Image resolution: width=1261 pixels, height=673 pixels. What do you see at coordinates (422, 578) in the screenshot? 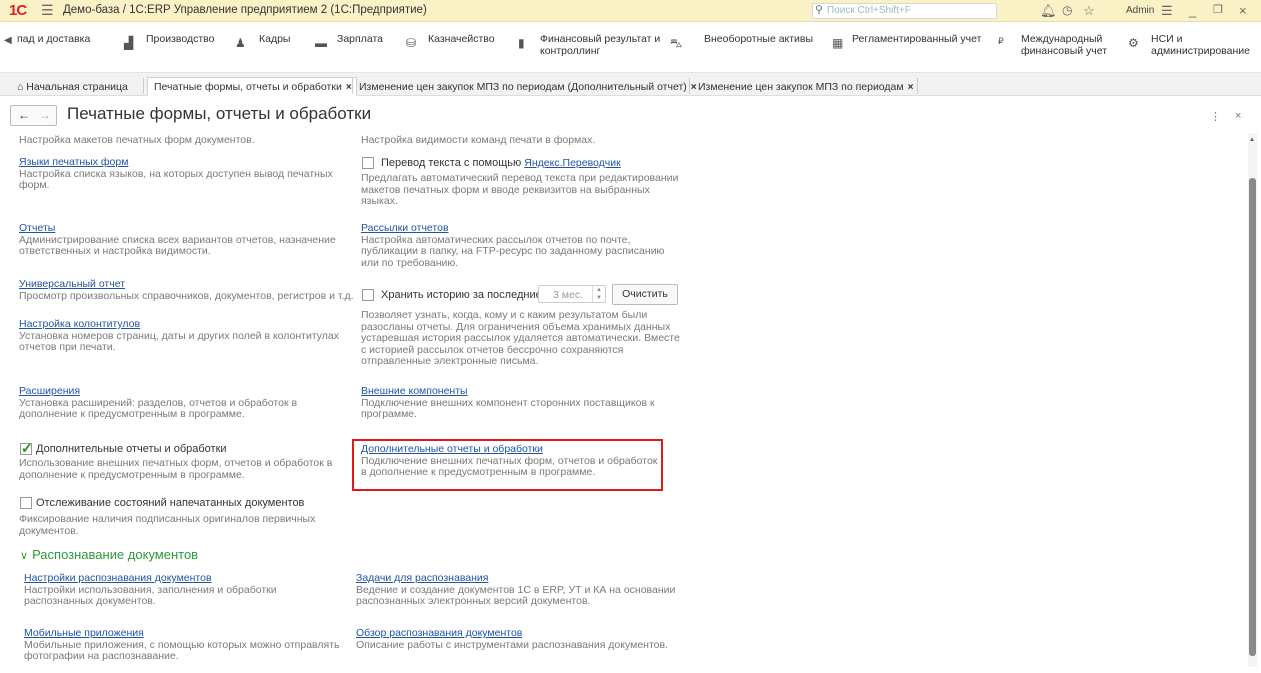
I see `recognition-tasks-link: Задачи для распознавания` at bounding box center [422, 578].